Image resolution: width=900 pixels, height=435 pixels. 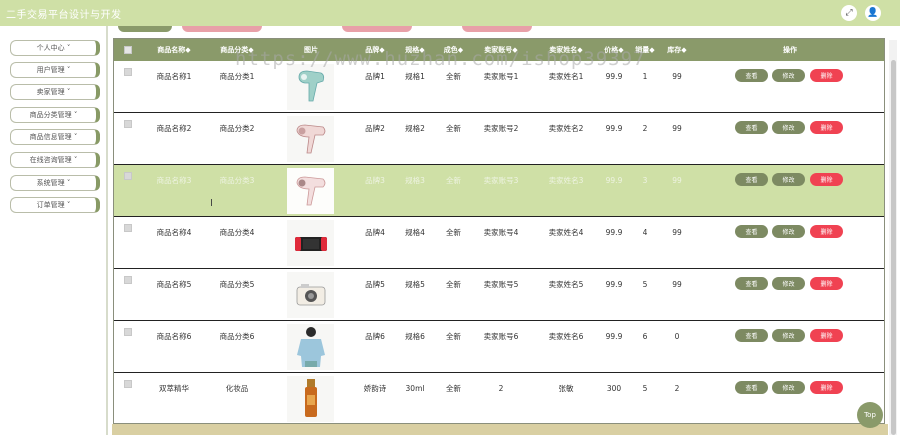 I want to click on col-actions: 操作, so click(x=790, y=50).